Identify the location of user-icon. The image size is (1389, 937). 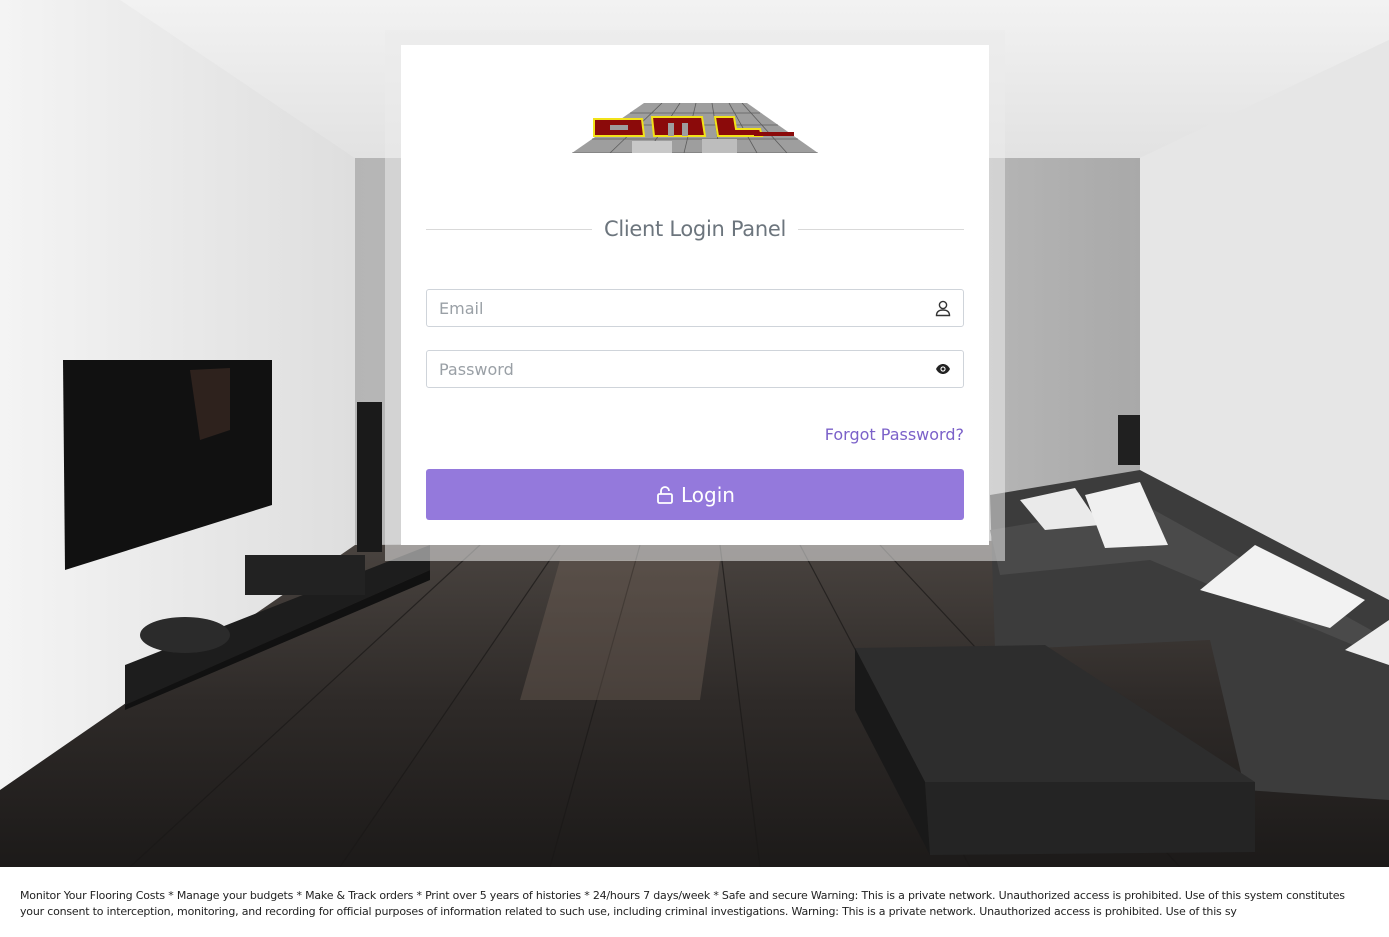
(943, 308).